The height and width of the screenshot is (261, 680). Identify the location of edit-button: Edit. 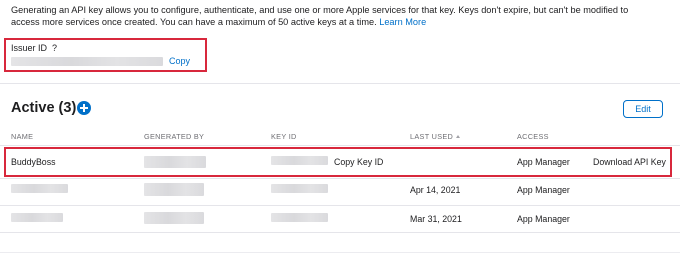
(643, 109).